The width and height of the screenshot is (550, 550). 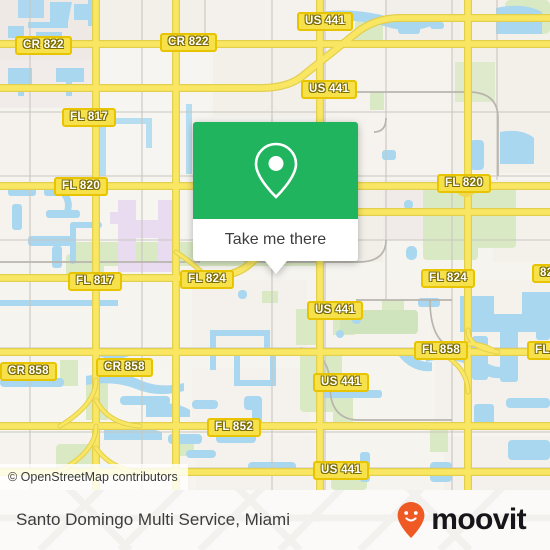 What do you see at coordinates (275, 267) in the screenshot?
I see `popup-pointer` at bounding box center [275, 267].